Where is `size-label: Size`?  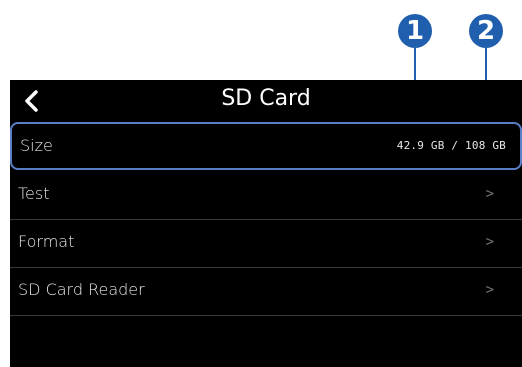 size-label: Size is located at coordinates (36, 145).